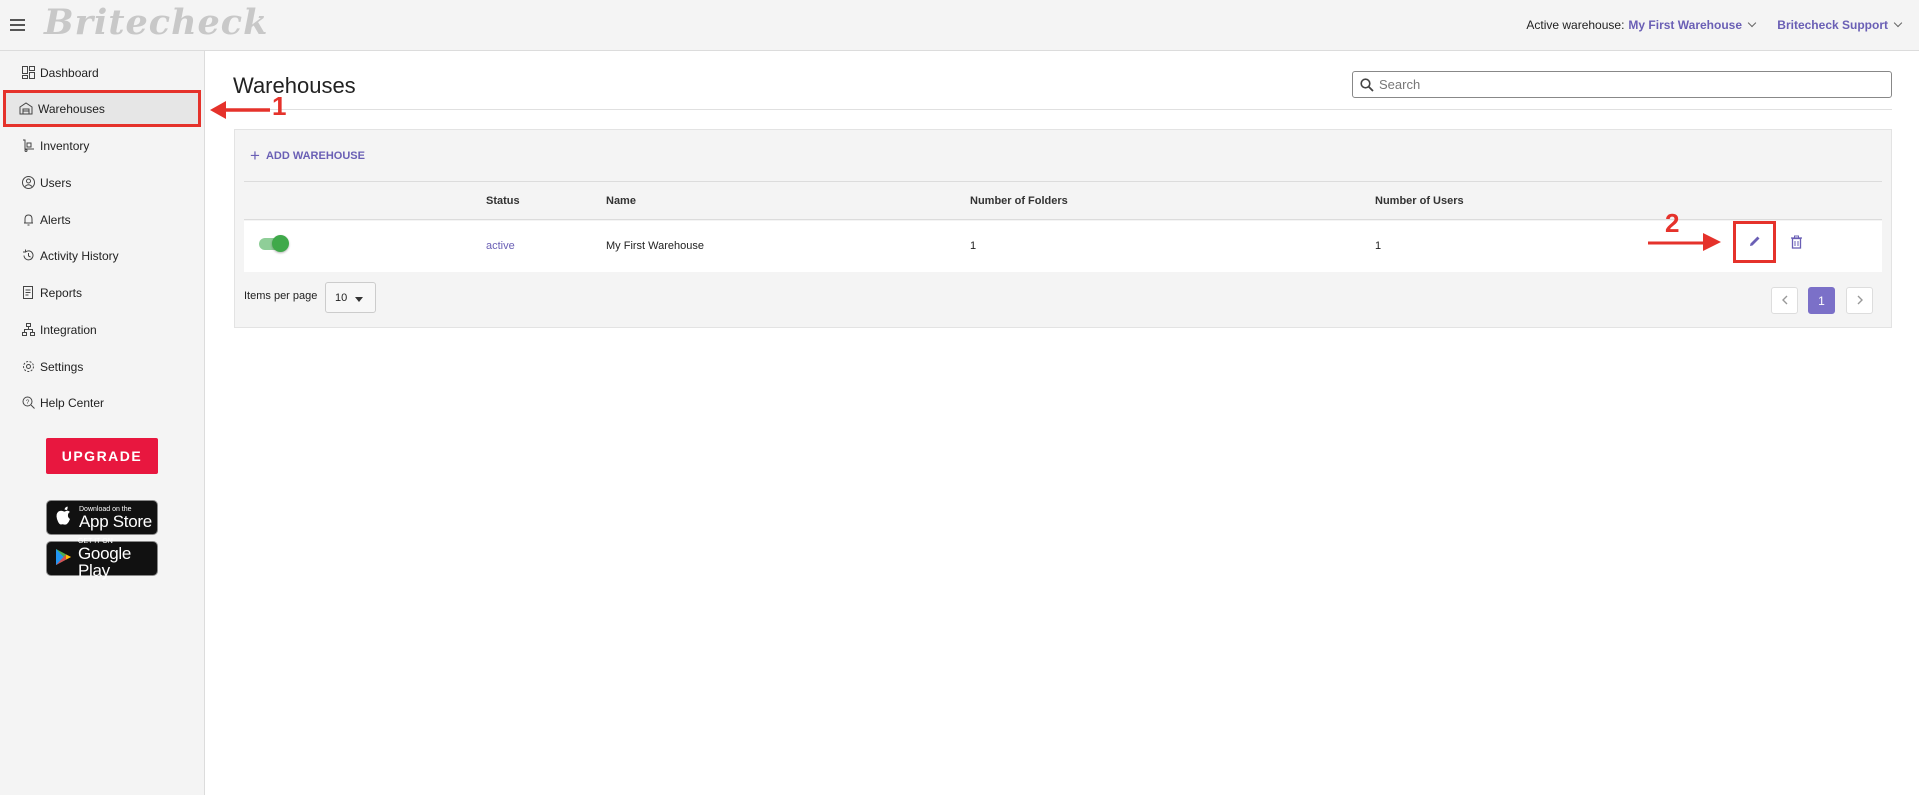 This screenshot has width=1919, height=795. Describe the element at coordinates (1672, 223) in the screenshot. I see `annotation-step-2: 2` at that location.